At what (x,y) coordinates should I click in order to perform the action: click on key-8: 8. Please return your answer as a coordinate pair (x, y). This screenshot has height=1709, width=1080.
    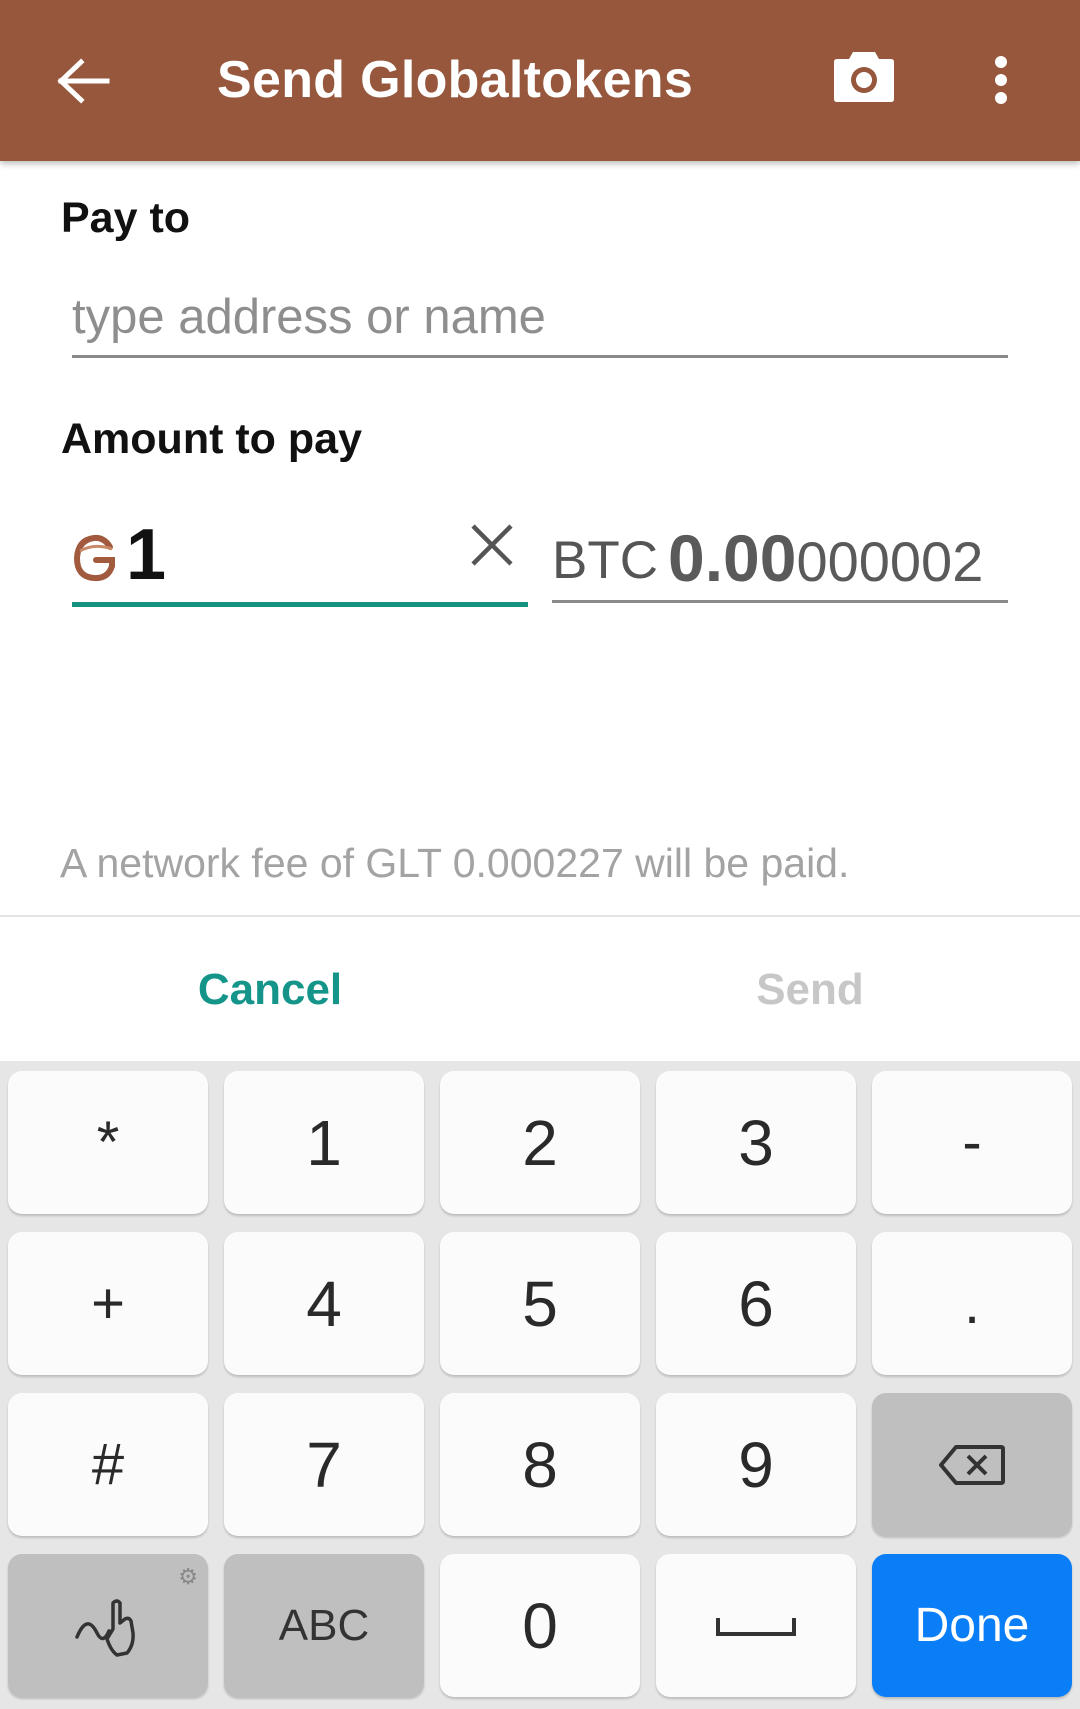
    Looking at the image, I should click on (540, 1464).